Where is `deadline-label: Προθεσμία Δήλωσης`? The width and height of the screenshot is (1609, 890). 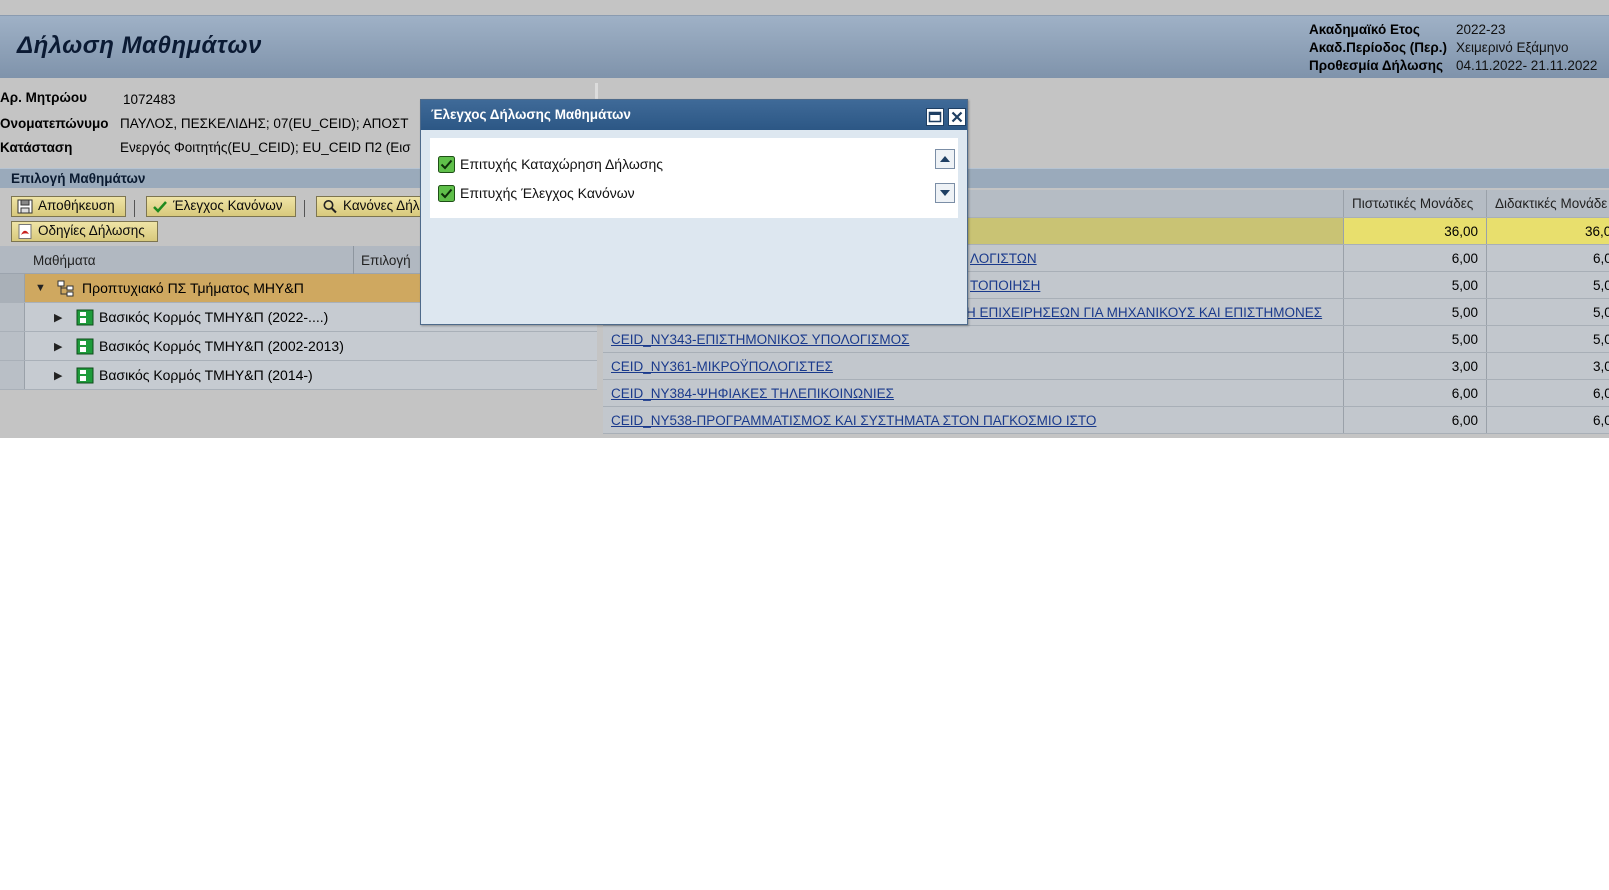 deadline-label: Προθεσμία Δήλωσης is located at coordinates (1376, 65).